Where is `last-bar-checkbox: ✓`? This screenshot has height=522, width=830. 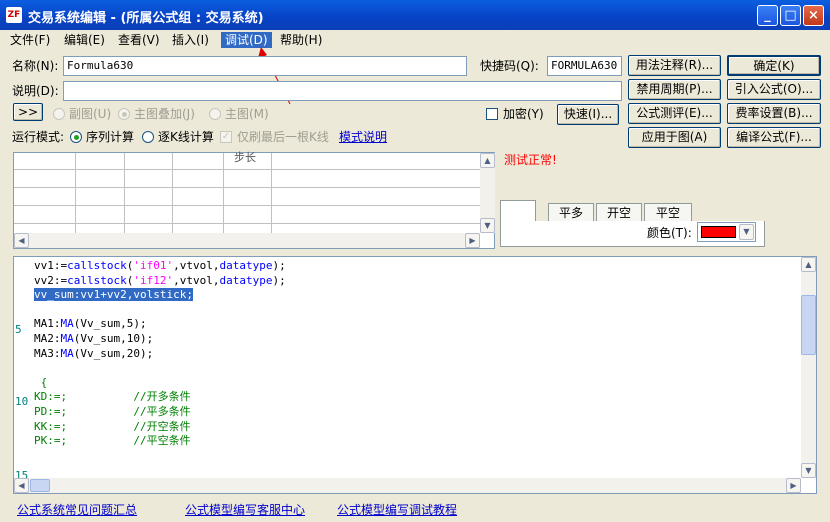 last-bar-checkbox: ✓ is located at coordinates (226, 137).